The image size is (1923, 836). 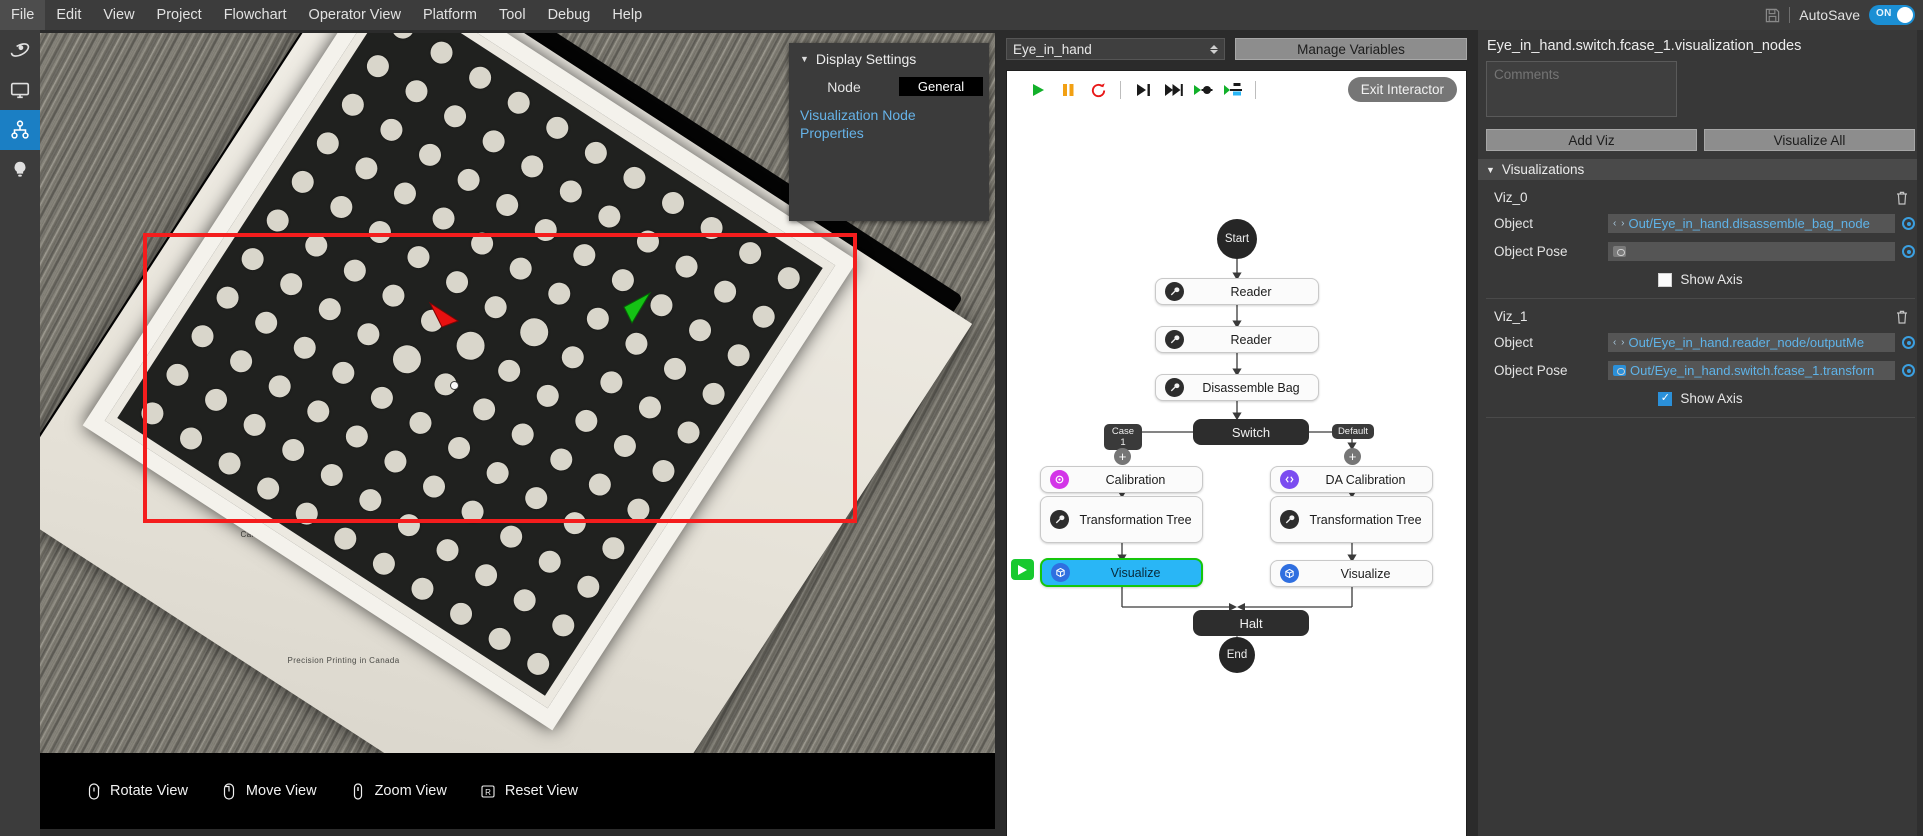 I want to click on flow-node-end: End, so click(x=1237, y=655).